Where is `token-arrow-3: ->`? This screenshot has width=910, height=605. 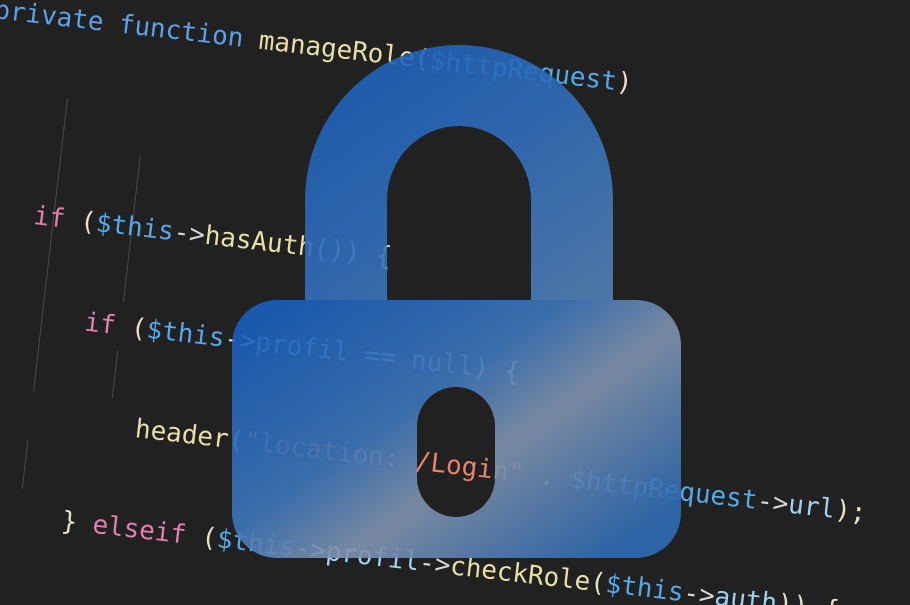
token-arrow-3: -> is located at coordinates (773, 503).